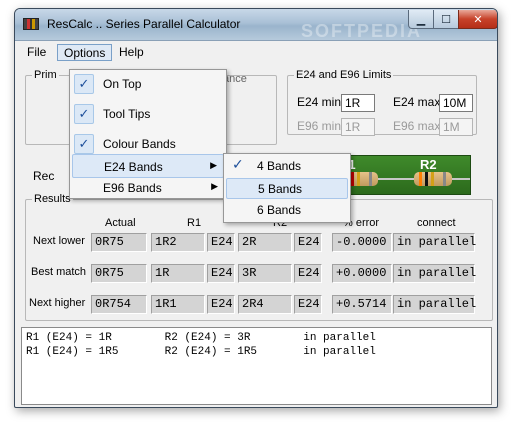  What do you see at coordinates (119, 304) in the screenshot?
I see `row-actual: 0R754` at bounding box center [119, 304].